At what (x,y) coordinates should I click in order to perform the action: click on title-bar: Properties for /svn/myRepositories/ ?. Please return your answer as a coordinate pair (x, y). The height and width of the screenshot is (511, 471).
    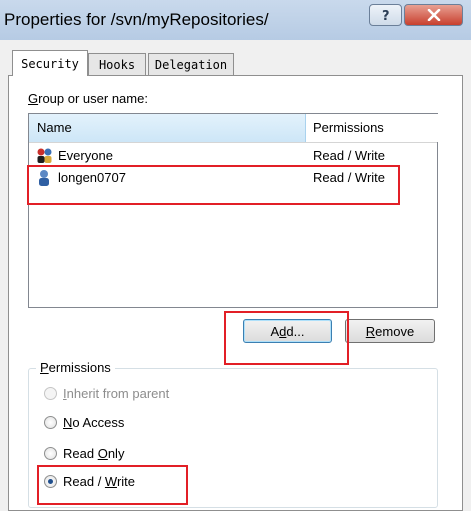
    Looking at the image, I should click on (235, 20).